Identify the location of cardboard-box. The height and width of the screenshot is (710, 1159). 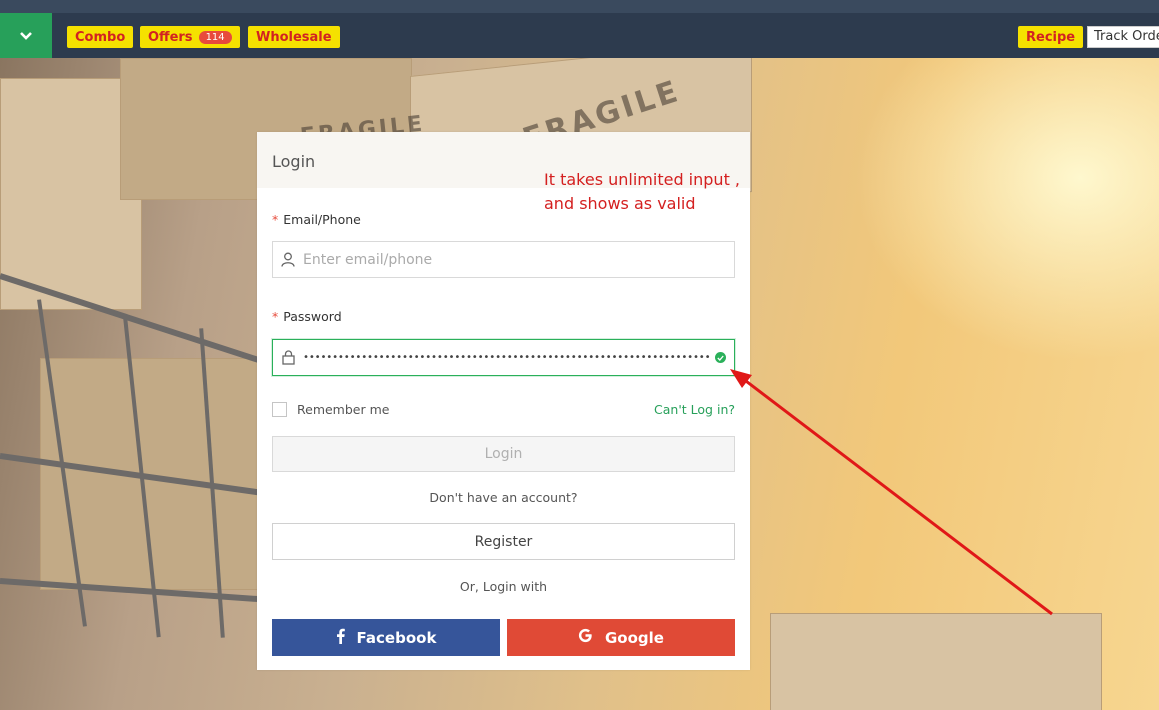
(936, 661).